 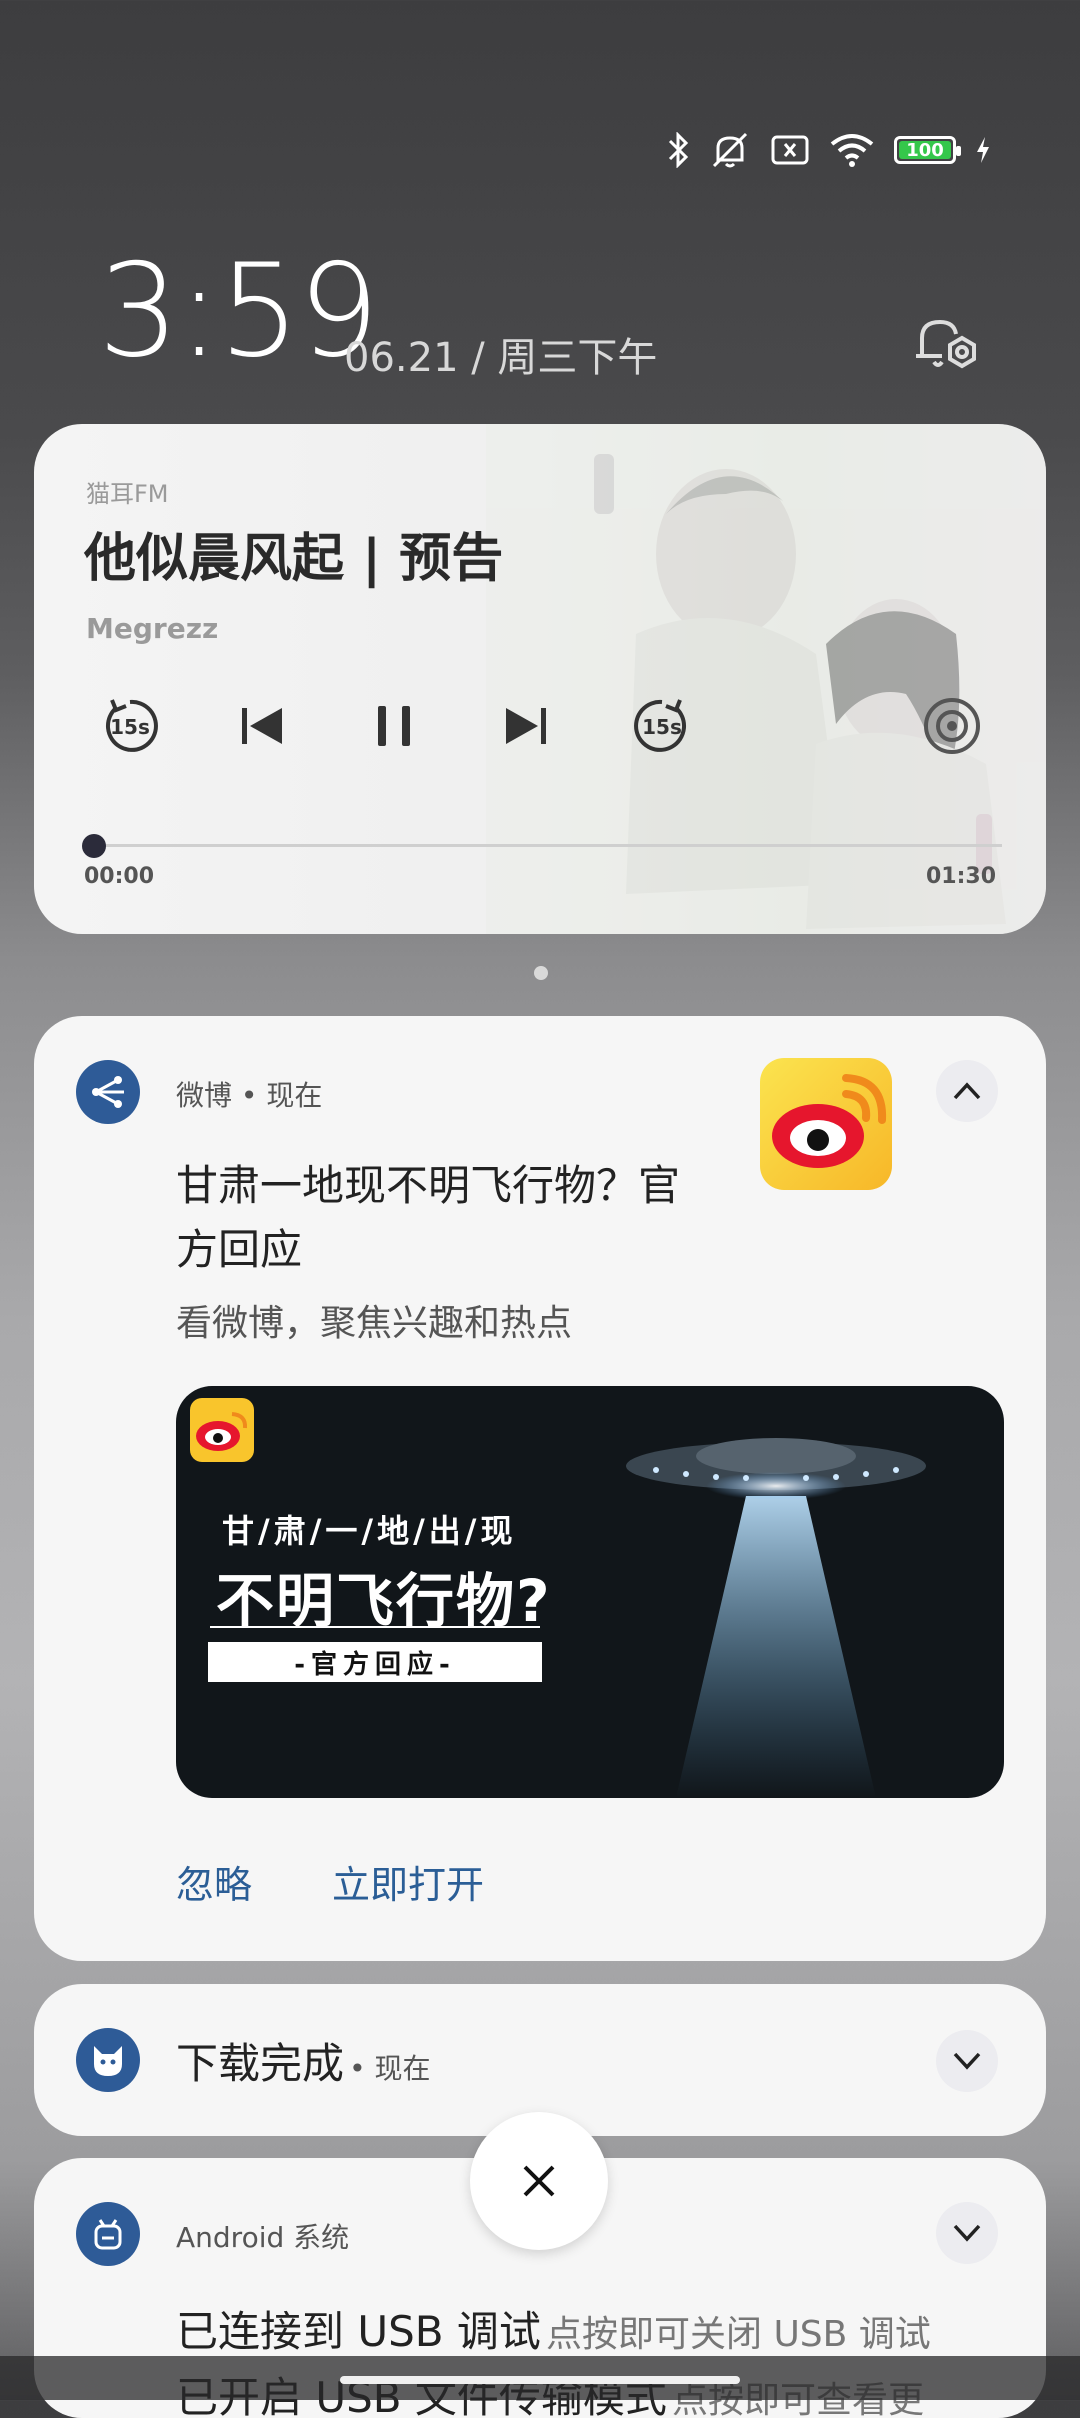 I want to click on weibo-title-line-1: 甘肃一地现不明飞行物？官, so click(x=428, y=1185).